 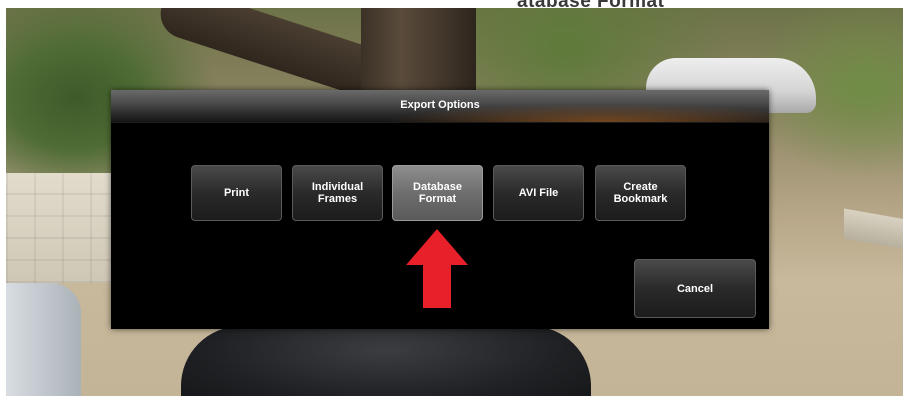 I want to click on curb-stone, so click(x=873, y=229).